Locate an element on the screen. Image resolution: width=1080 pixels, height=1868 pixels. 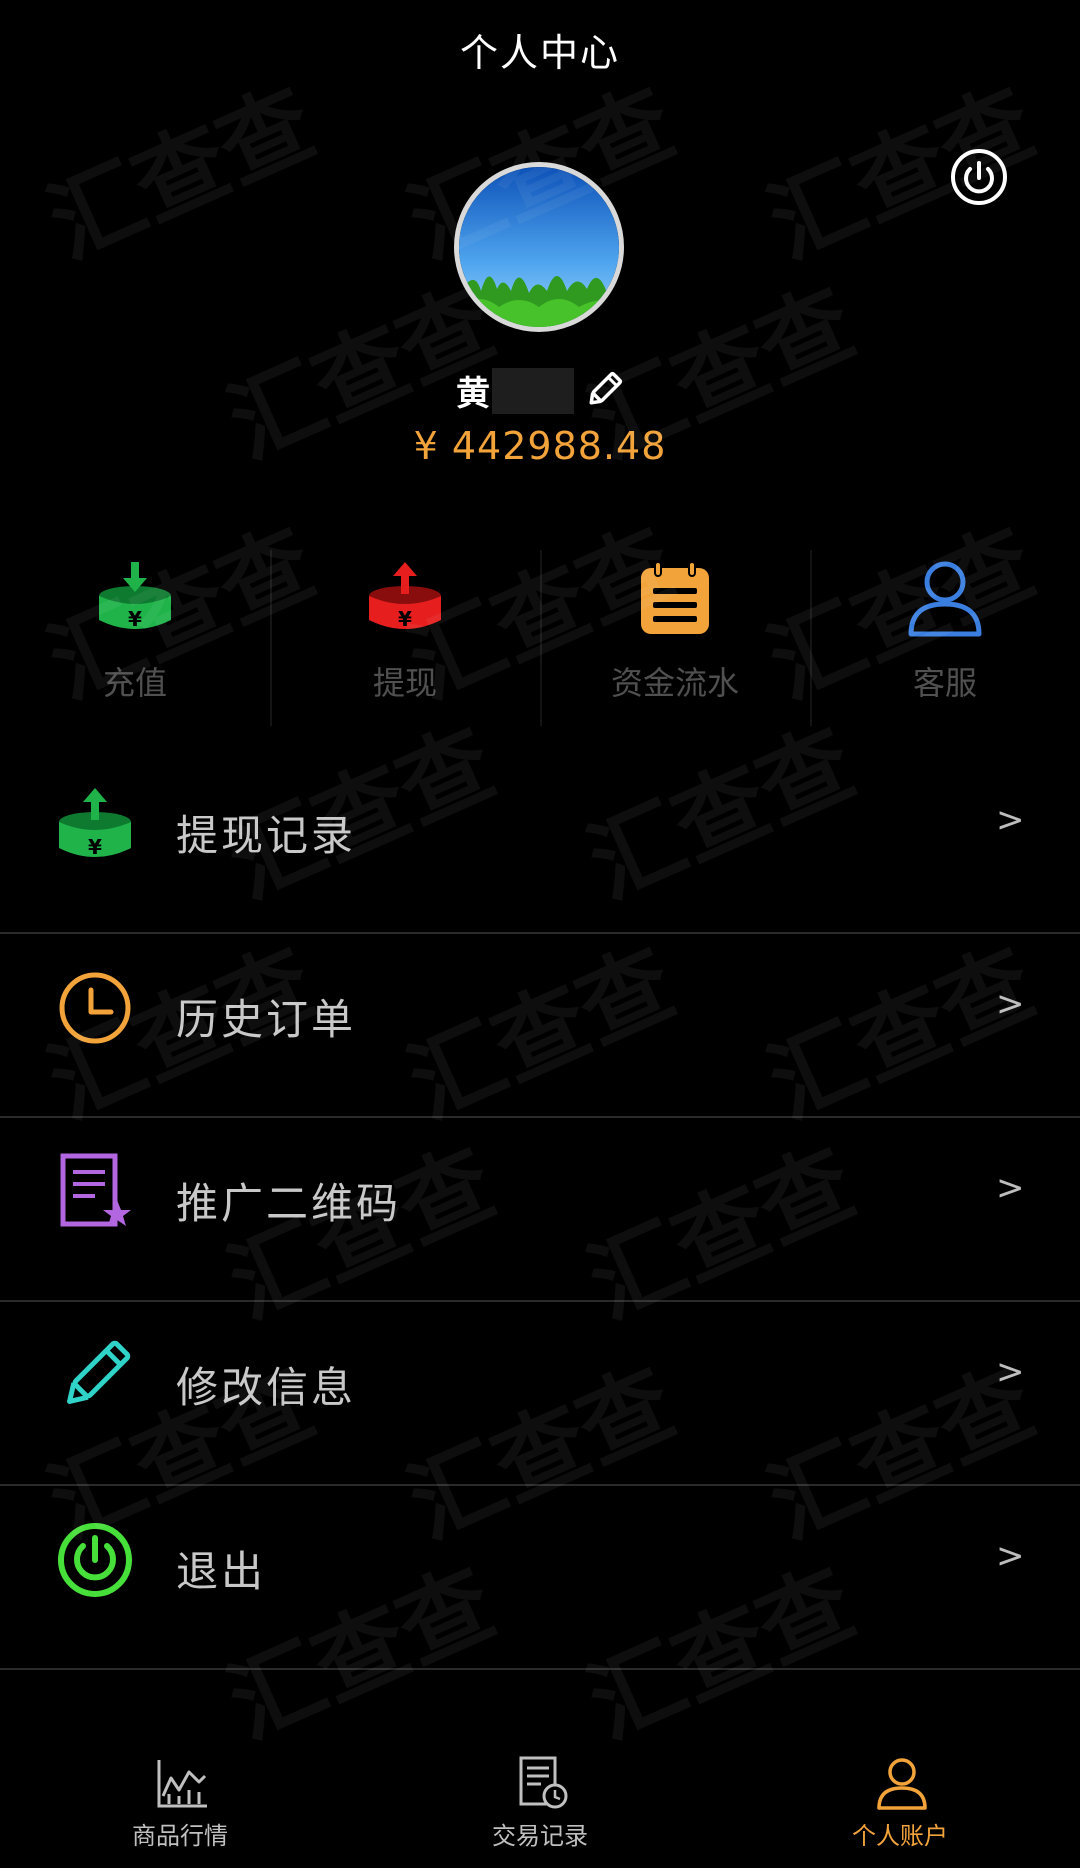
page-title: 个人中心 is located at coordinates (539, 53).